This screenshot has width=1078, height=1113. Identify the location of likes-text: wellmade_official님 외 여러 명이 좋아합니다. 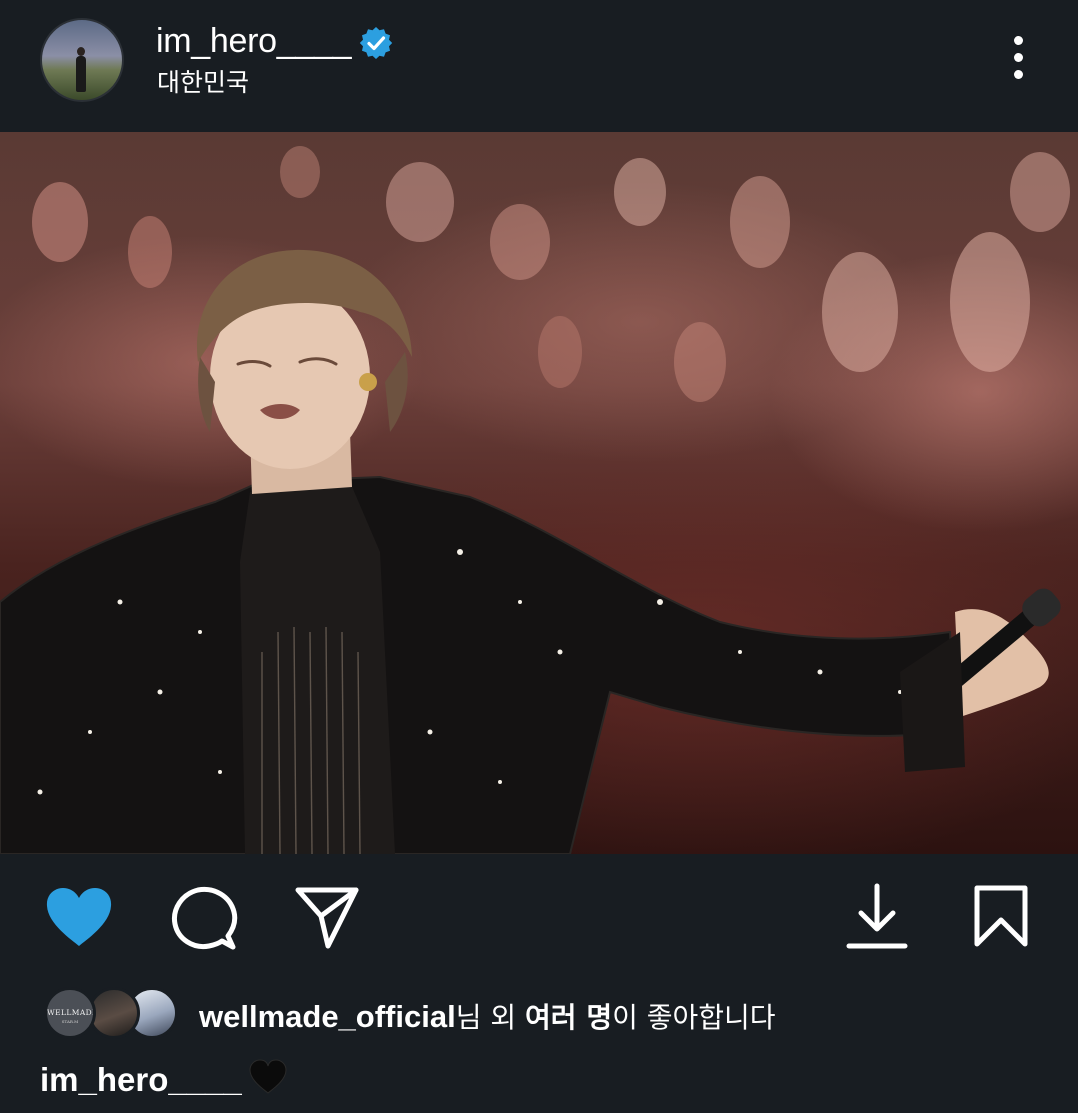
(487, 1016).